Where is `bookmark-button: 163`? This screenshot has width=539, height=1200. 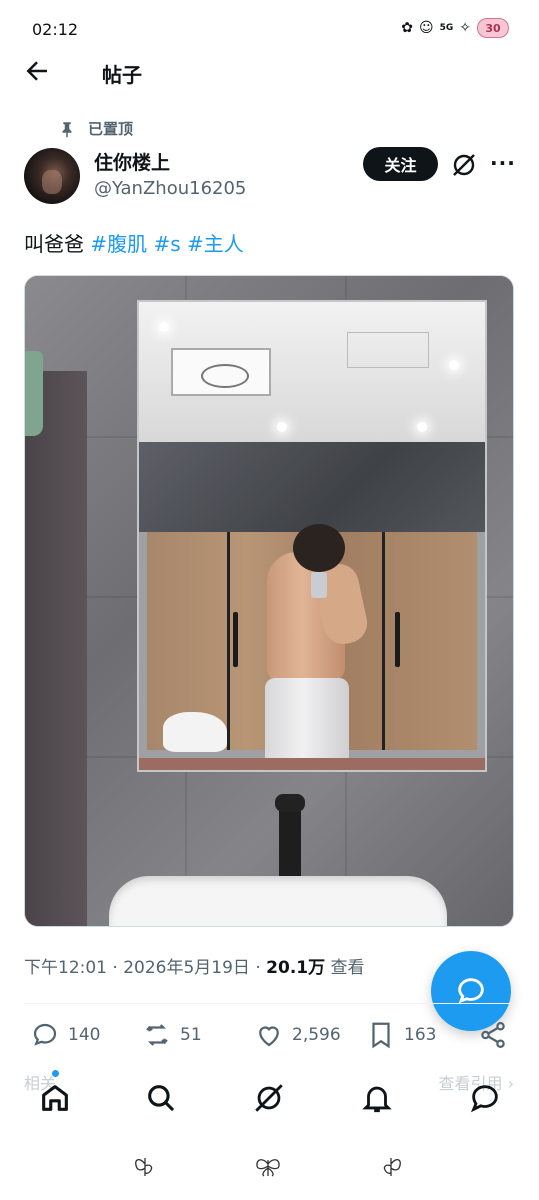
bookmark-button: 163 is located at coordinates (401, 1035).